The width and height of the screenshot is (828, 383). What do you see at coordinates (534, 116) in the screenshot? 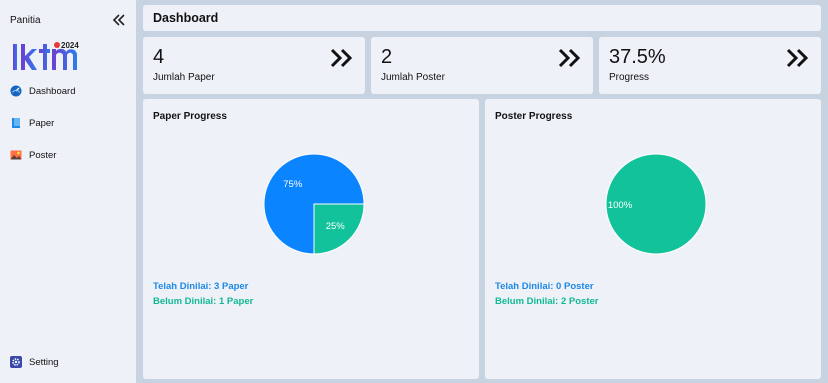
I see `chart-title: Poster Progress` at bounding box center [534, 116].